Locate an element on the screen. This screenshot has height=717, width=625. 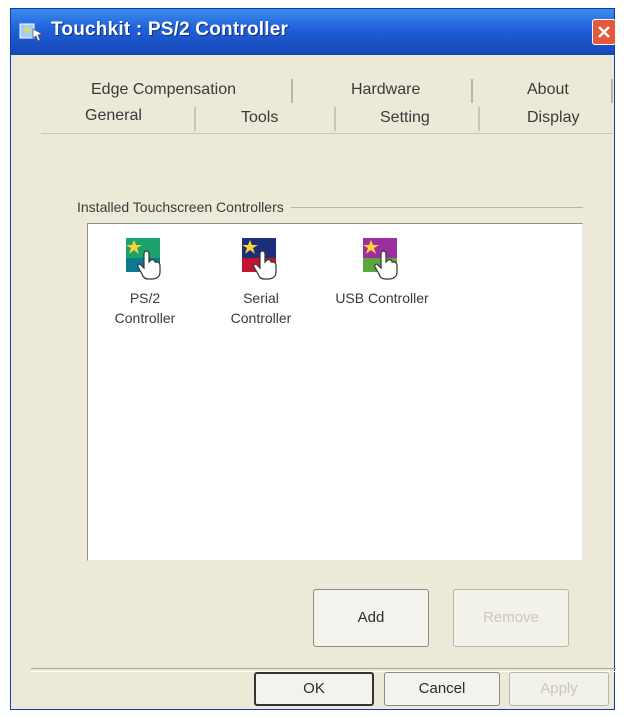
tab-general: General is located at coordinates (113, 116).